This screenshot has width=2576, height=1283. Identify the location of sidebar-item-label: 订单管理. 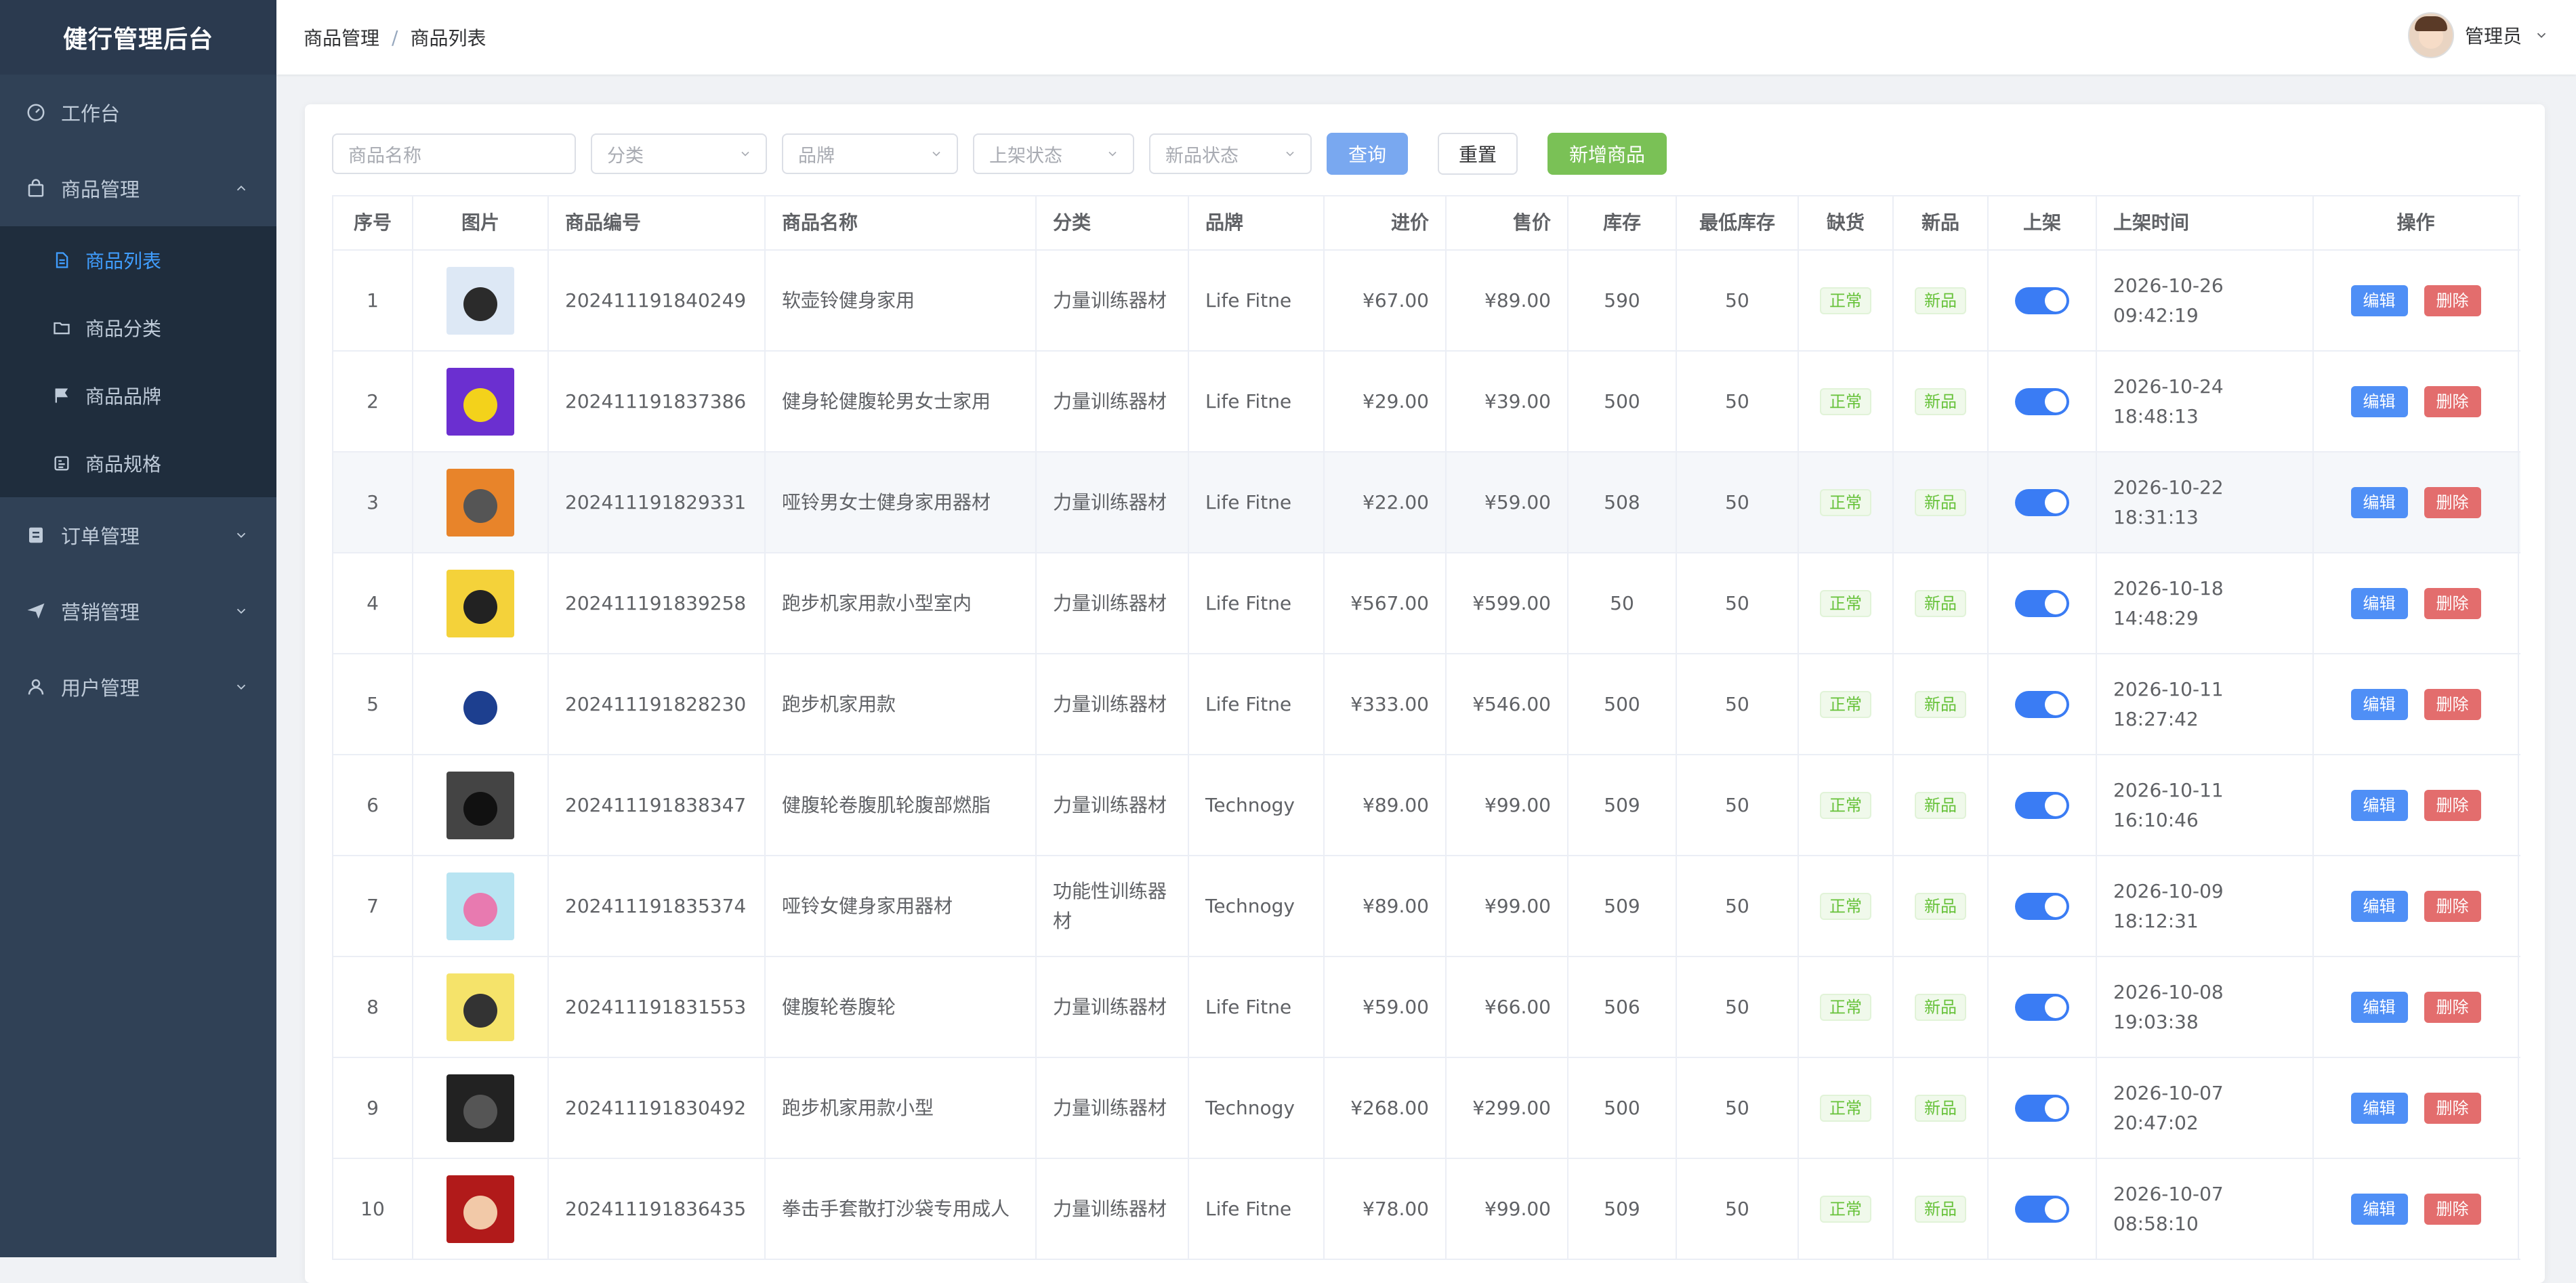
(100, 536).